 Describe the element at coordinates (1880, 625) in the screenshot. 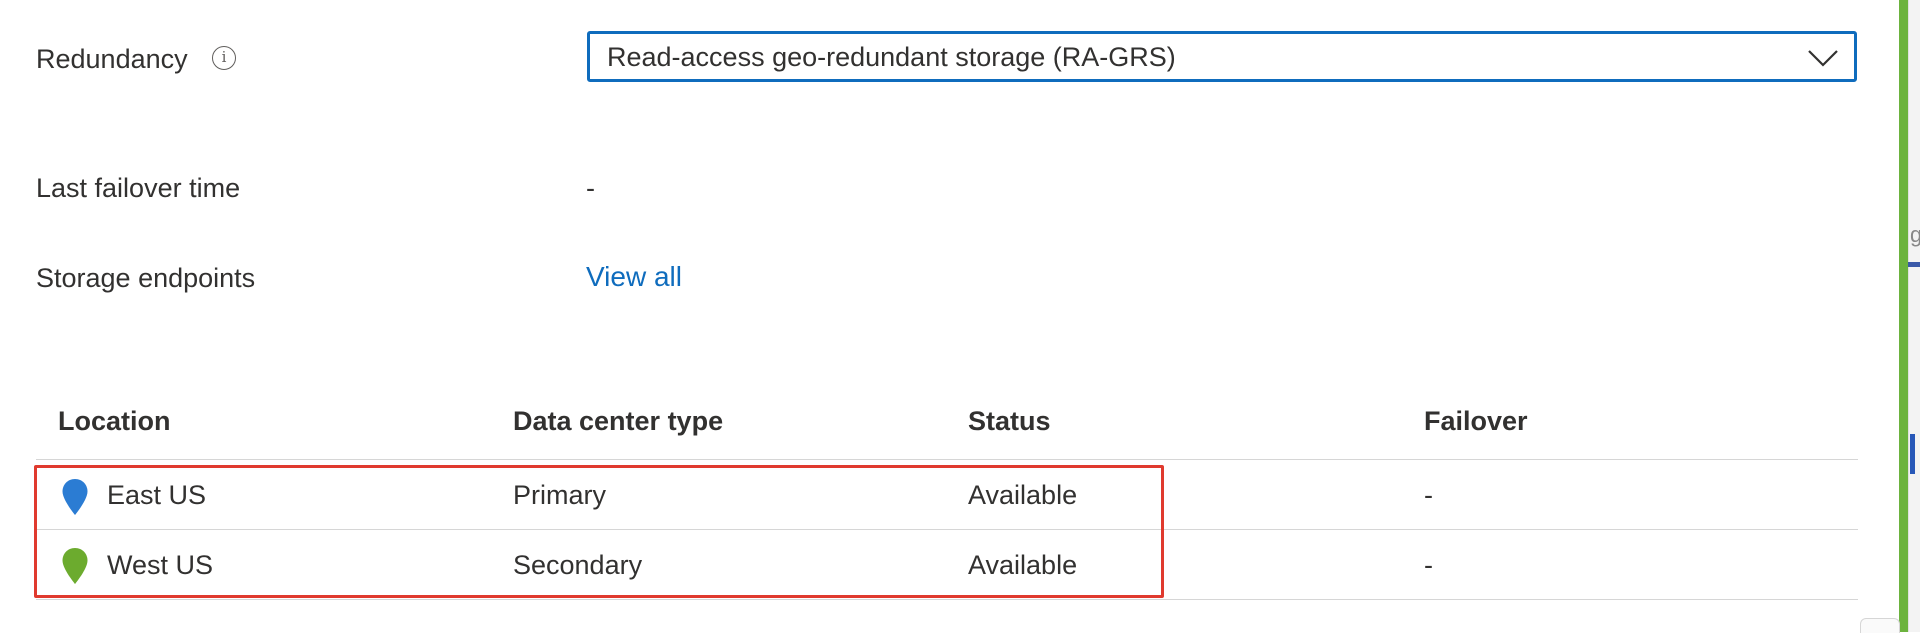

I see `scroll-corner` at that location.